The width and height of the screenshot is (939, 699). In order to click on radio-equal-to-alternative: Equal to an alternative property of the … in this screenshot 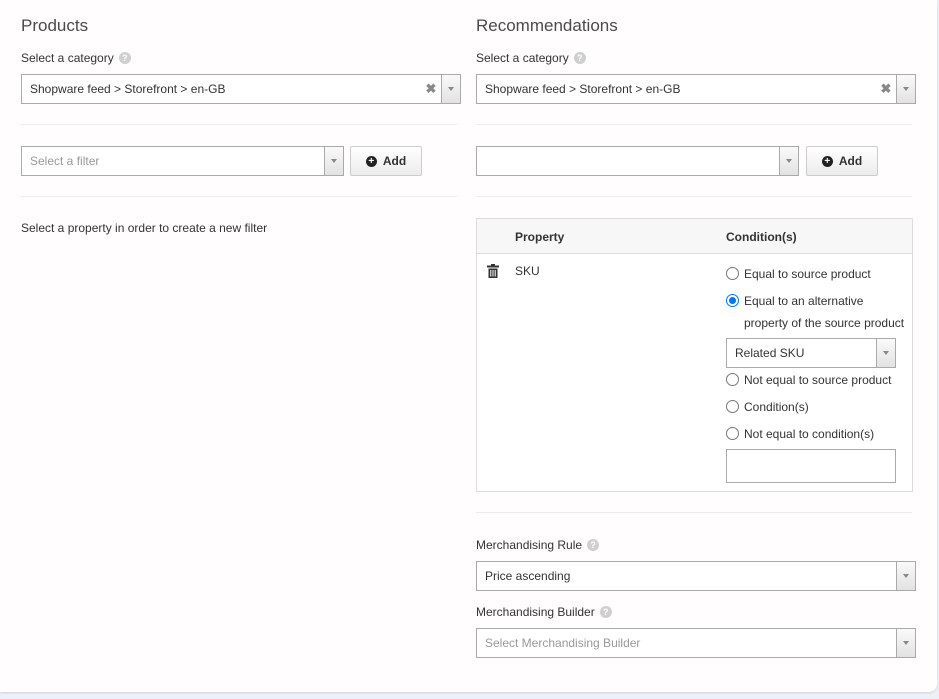, I will do `click(815, 312)`.